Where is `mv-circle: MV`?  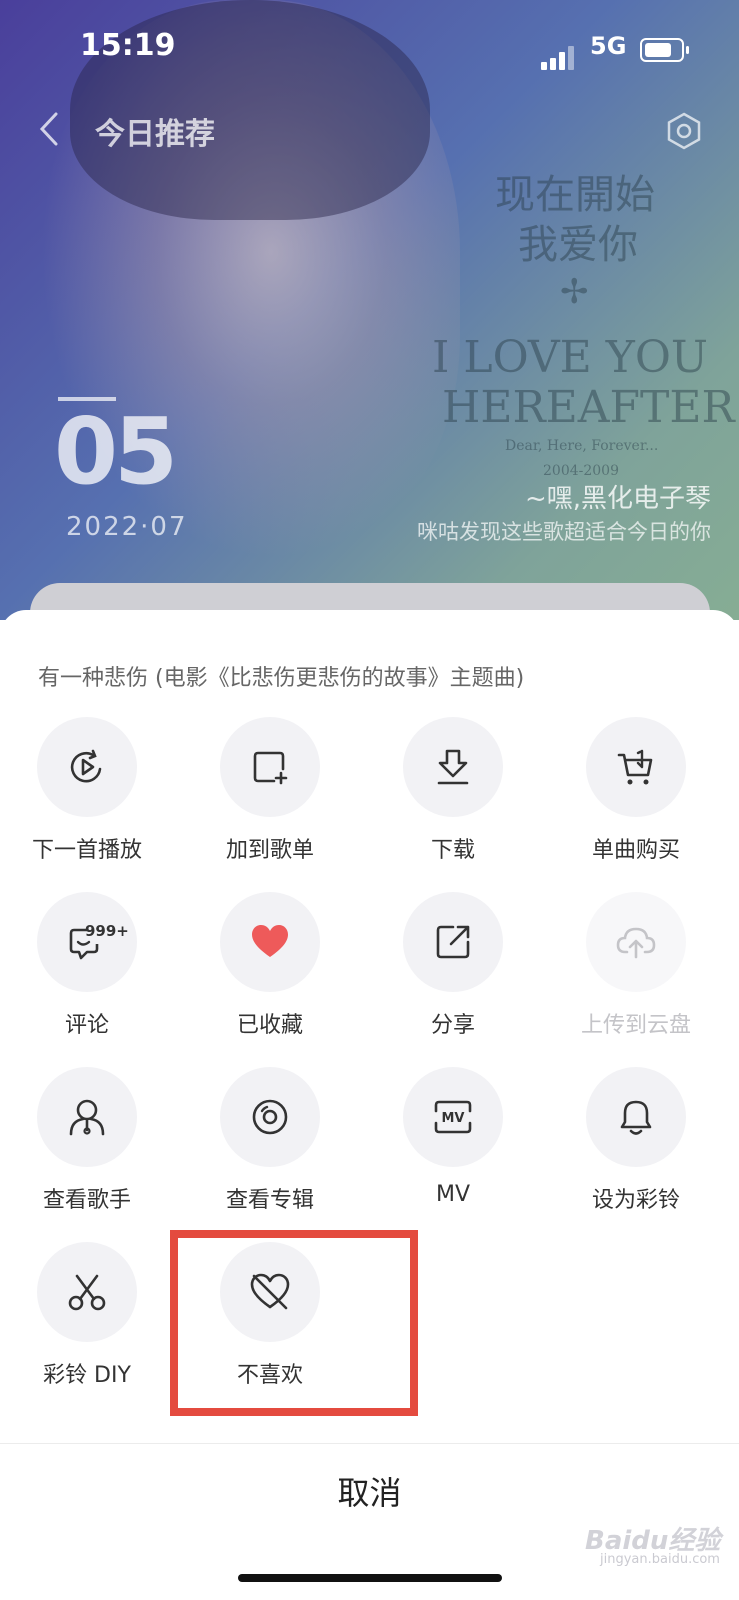
mv-circle: MV is located at coordinates (453, 1117).